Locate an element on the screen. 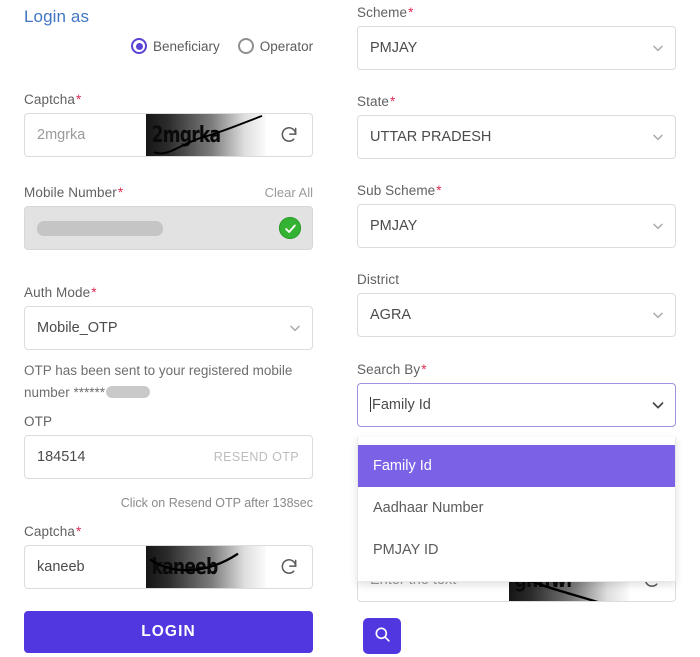 Image resolution: width=700 pixels, height=657 pixels. captcha-bottom-control: kaneeb kaneeb is located at coordinates (168, 567).